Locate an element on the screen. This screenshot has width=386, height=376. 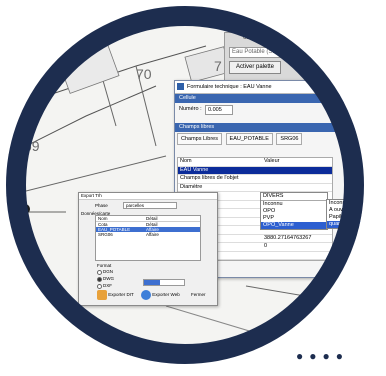
row-name: Diamètre is located at coordinates (191, 186).